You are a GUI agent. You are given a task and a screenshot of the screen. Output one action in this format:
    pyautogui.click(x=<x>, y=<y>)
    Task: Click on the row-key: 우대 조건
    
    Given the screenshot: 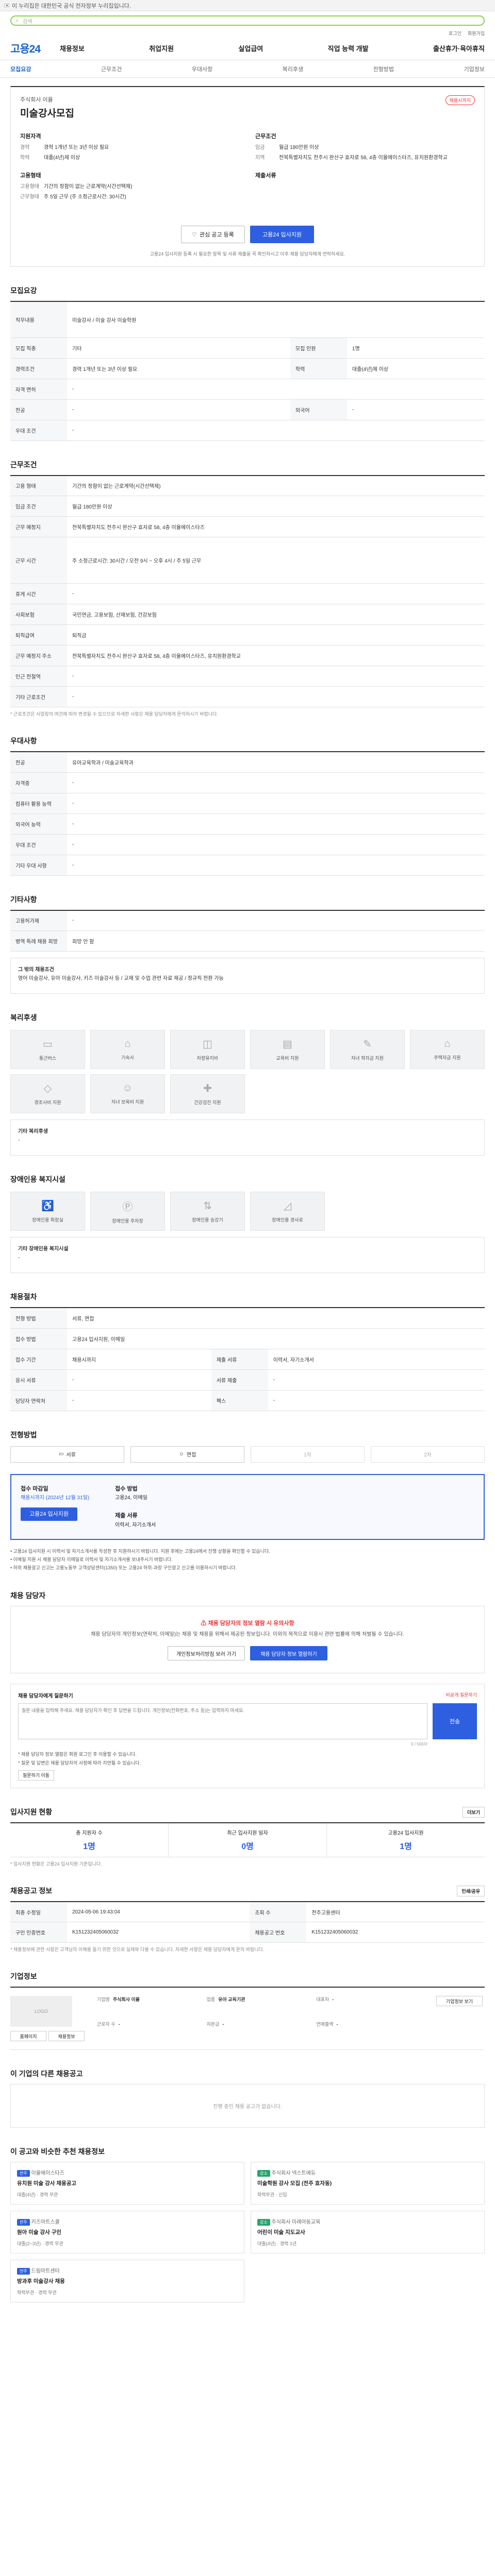 What is the action you would take?
    pyautogui.click(x=38, y=844)
    